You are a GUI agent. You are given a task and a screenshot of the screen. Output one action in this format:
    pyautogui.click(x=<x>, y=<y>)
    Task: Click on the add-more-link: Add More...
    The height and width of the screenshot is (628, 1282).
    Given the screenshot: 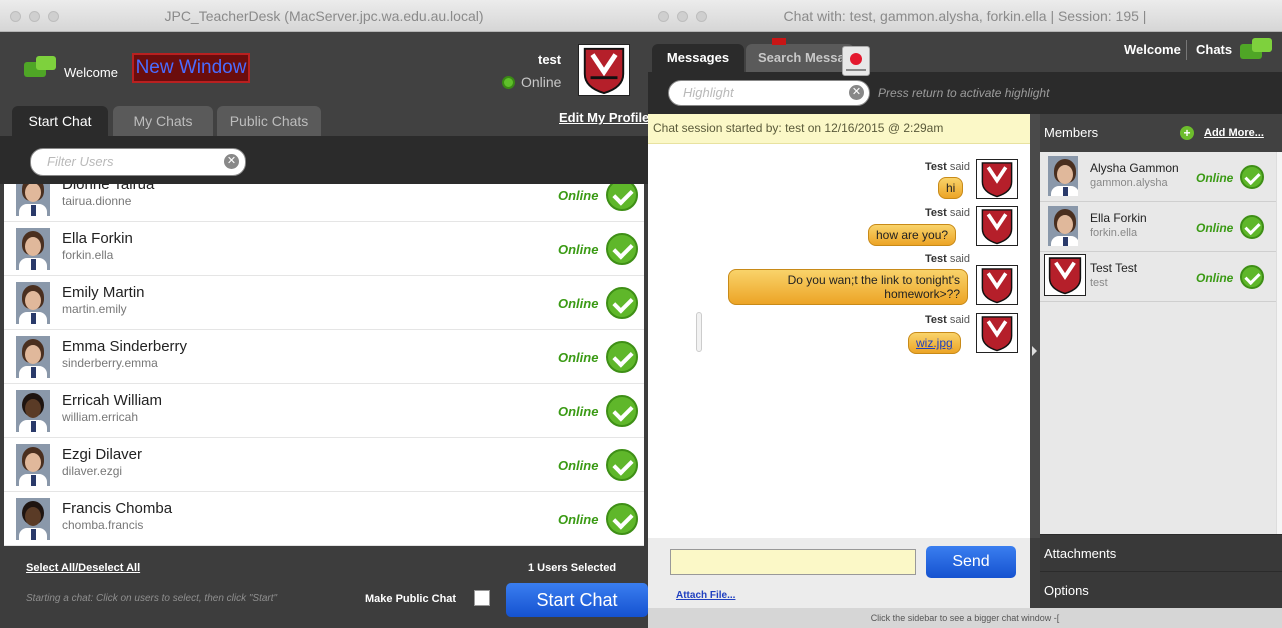 What is the action you would take?
    pyautogui.click(x=1234, y=133)
    